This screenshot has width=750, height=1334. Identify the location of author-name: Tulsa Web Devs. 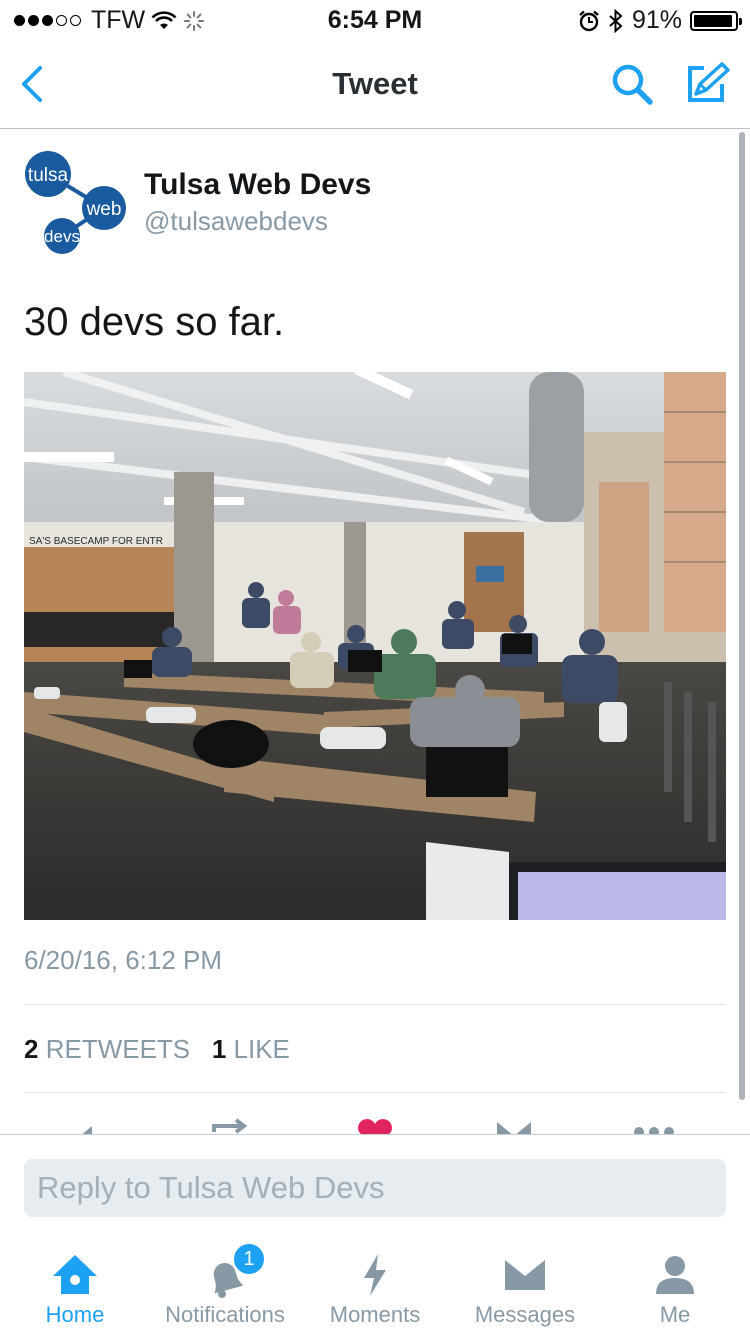
(257, 185).